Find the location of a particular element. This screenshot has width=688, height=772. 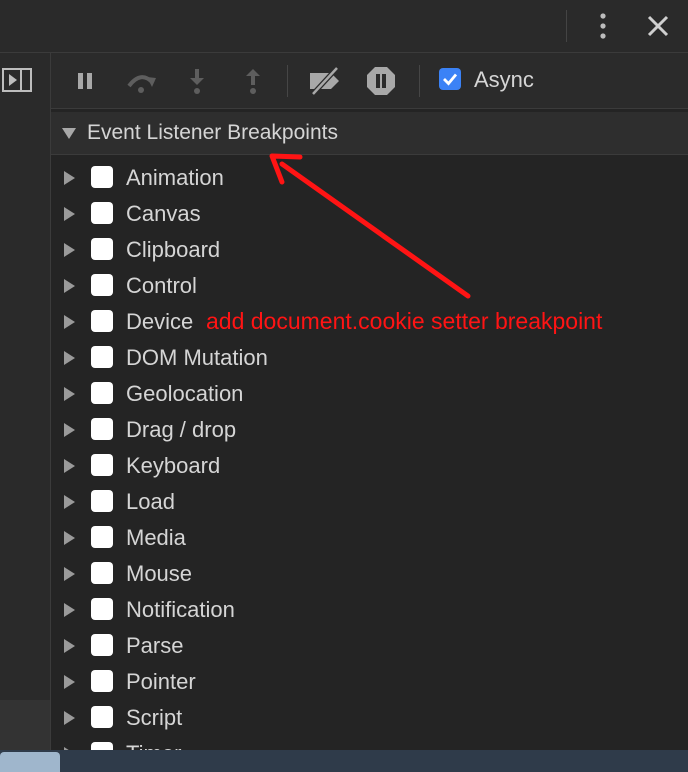

os-dock-strip is located at coordinates (344, 761).